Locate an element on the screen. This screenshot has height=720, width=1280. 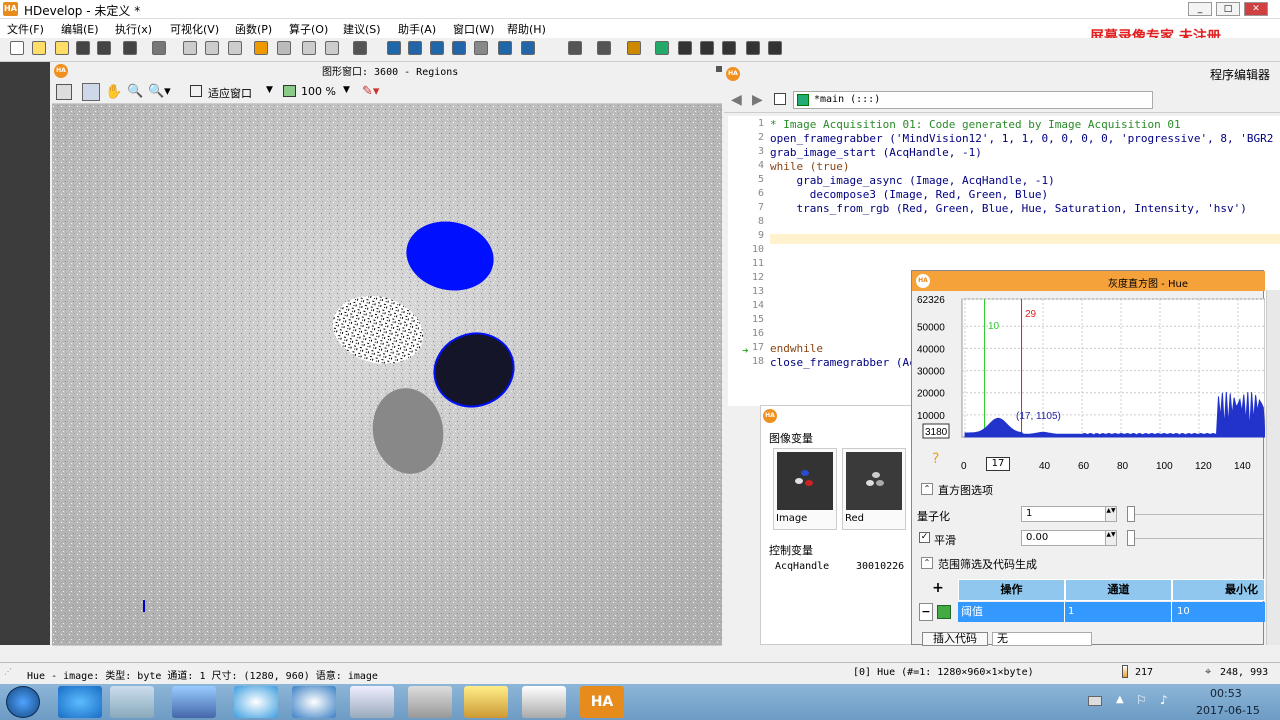
control-var-name: AcqHandle is located at coordinates (802, 566).